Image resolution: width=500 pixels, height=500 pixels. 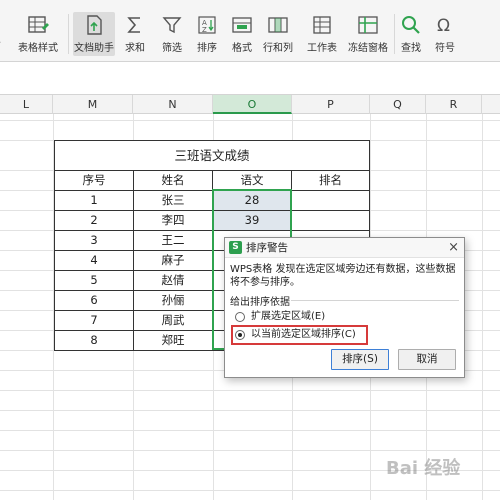 I want to click on ribbon-filter-button: 筛选, so click(x=172, y=34).